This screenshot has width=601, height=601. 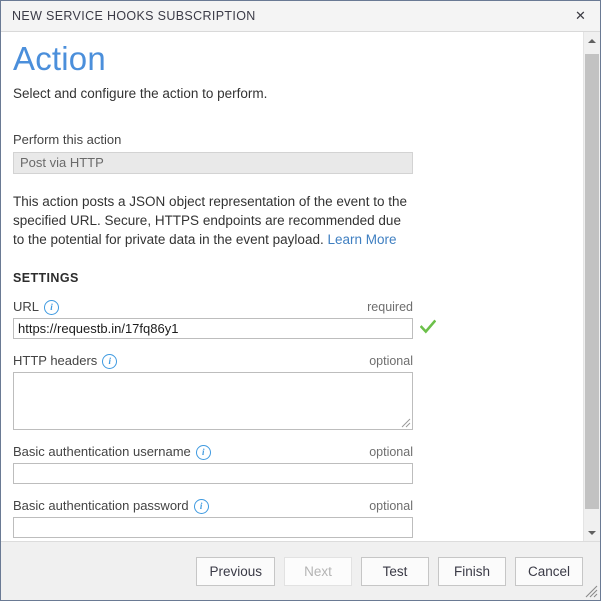 I want to click on field-url-label-group: URL i, so click(x=36, y=307).